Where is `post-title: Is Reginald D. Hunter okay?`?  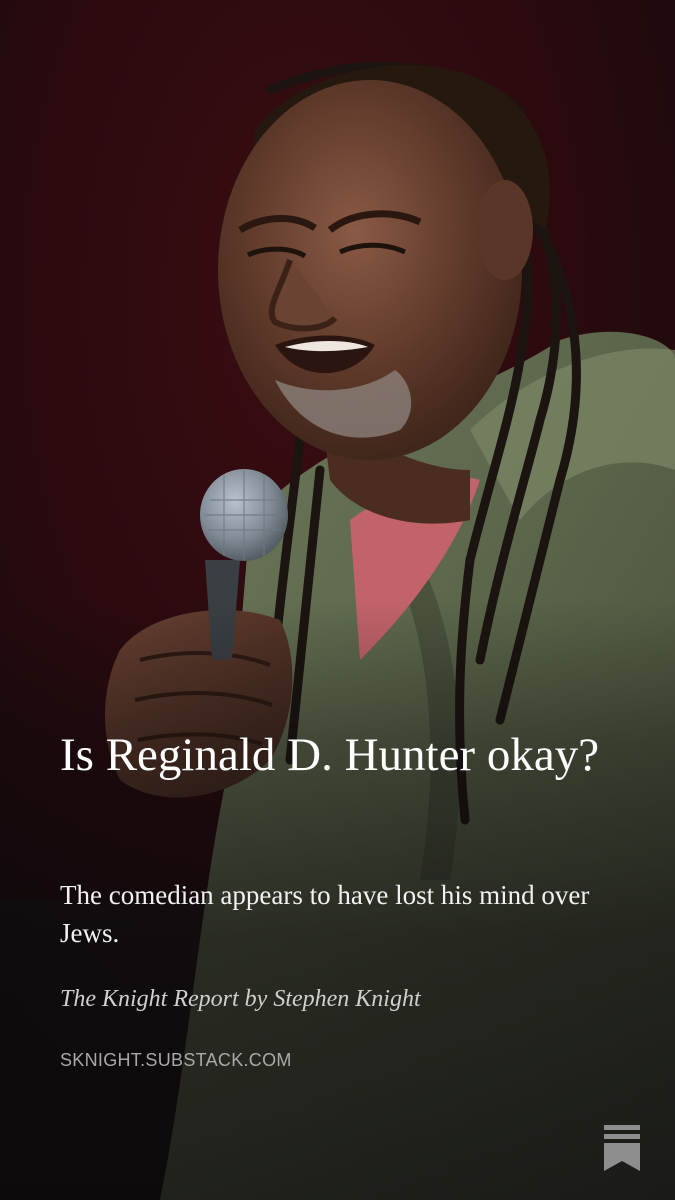 post-title: Is Reginald D. Hunter okay? is located at coordinates (330, 755).